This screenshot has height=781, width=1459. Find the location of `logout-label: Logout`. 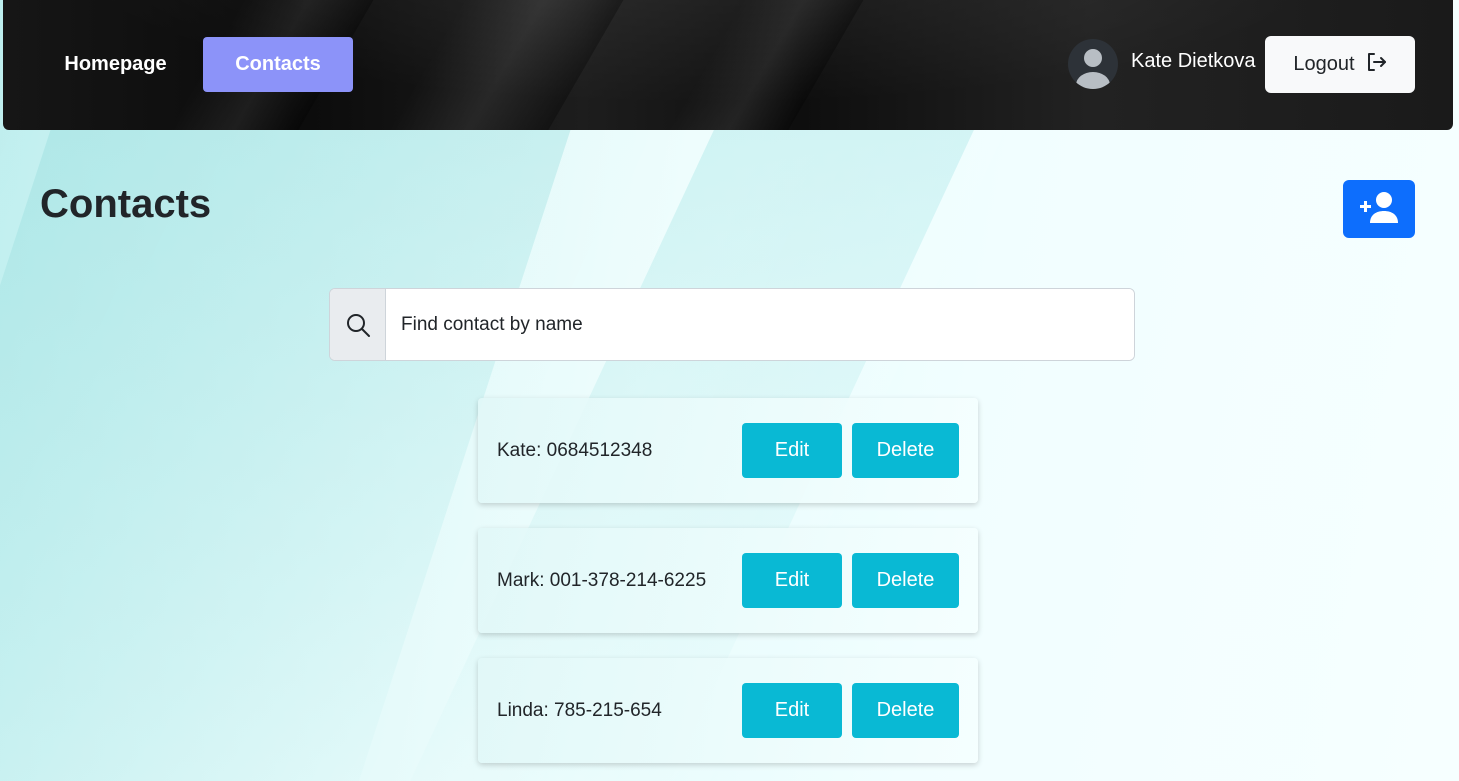

logout-label: Logout is located at coordinates (1324, 64).